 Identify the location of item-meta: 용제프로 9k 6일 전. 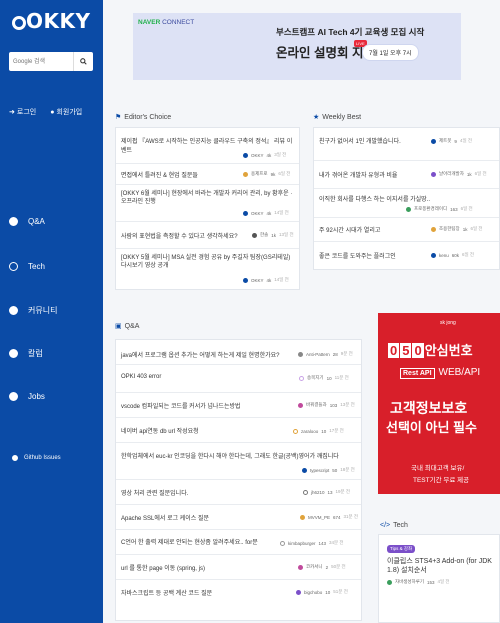
(266, 174).